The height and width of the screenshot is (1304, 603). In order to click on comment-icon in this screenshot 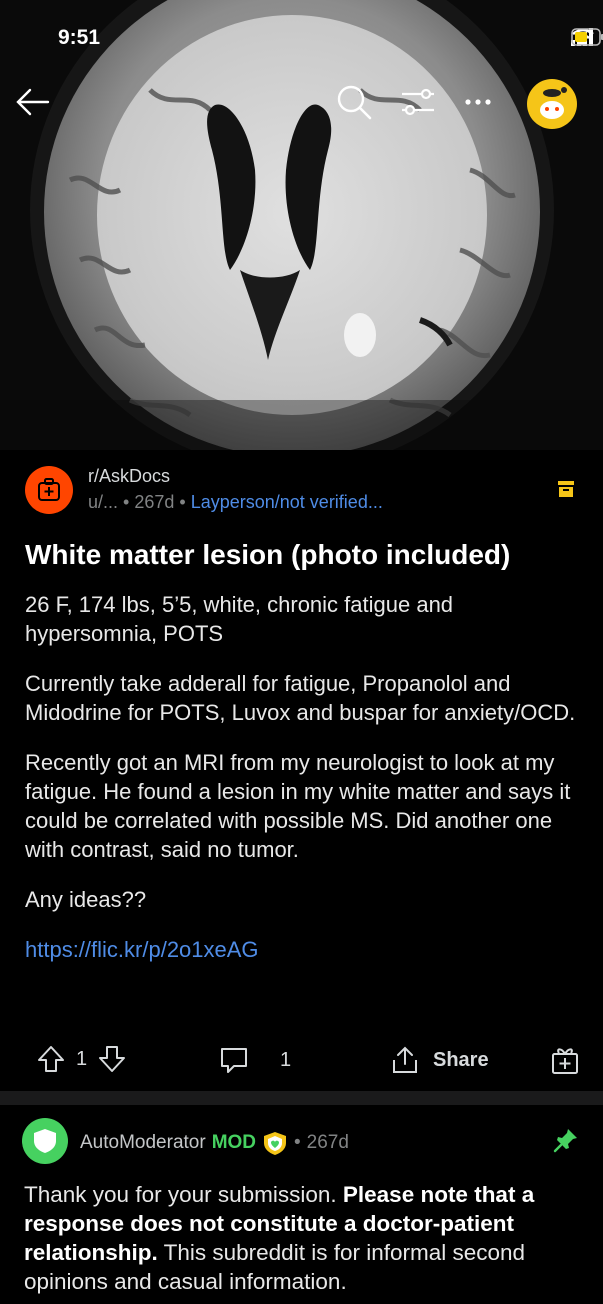, I will do `click(234, 1060)`.